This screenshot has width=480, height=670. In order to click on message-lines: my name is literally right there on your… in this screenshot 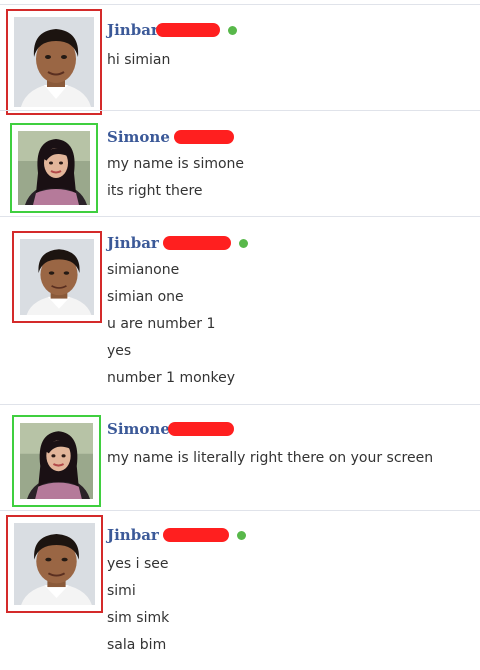, I will do `click(270, 458)`.